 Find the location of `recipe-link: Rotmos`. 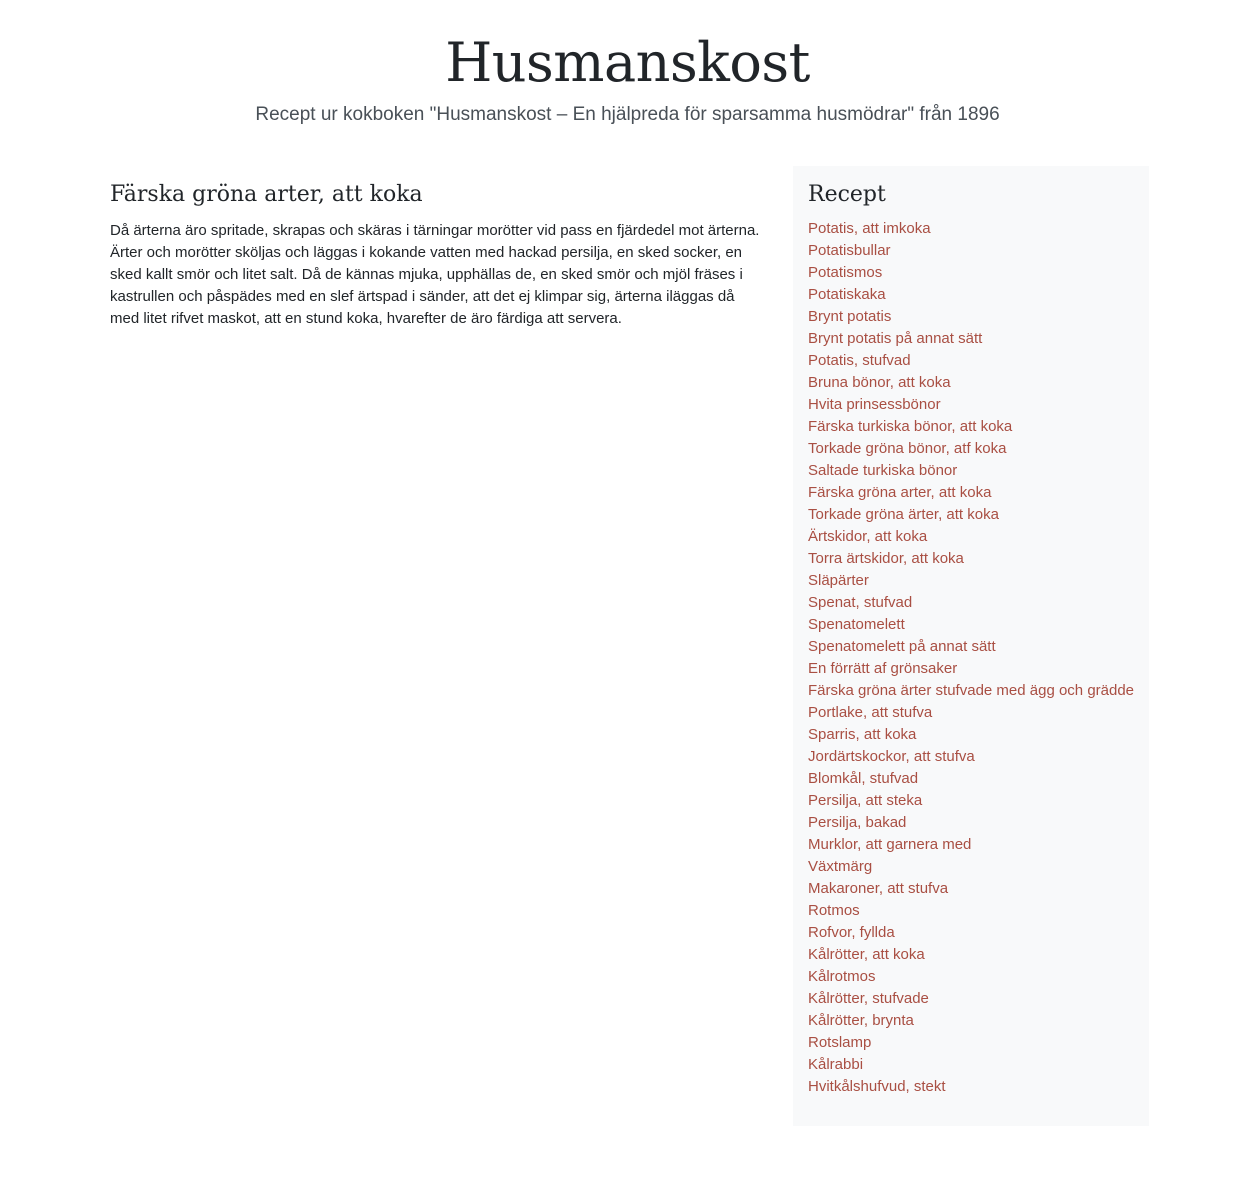

recipe-link: Rotmos is located at coordinates (834, 910).